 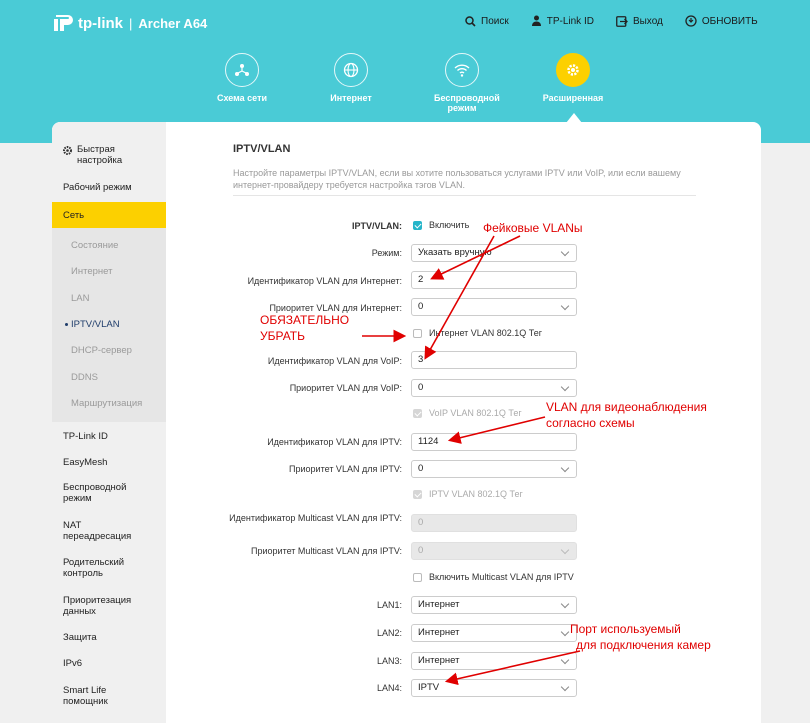 I want to click on annotation-cctv: VLAN для видеонаблюдения согласно схемы, so click(x=626, y=415).